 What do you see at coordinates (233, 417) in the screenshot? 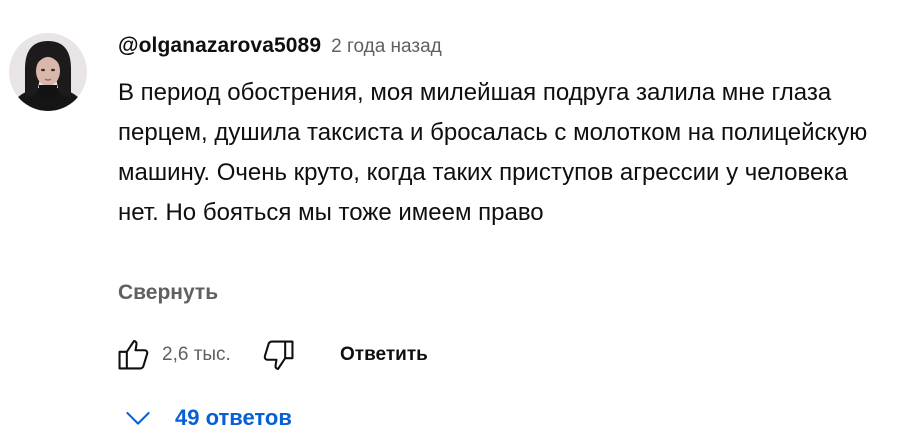
I see `replies-count-label: 49 ответов` at bounding box center [233, 417].